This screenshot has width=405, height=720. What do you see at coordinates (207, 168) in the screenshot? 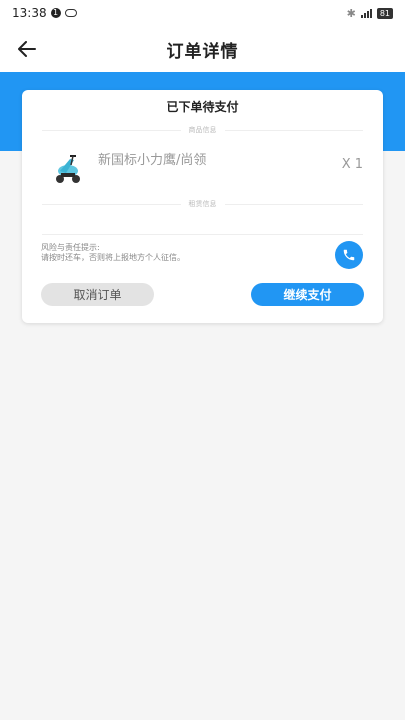
I see `product-row: 新国标小力鹰/尚领 X 1` at bounding box center [207, 168].